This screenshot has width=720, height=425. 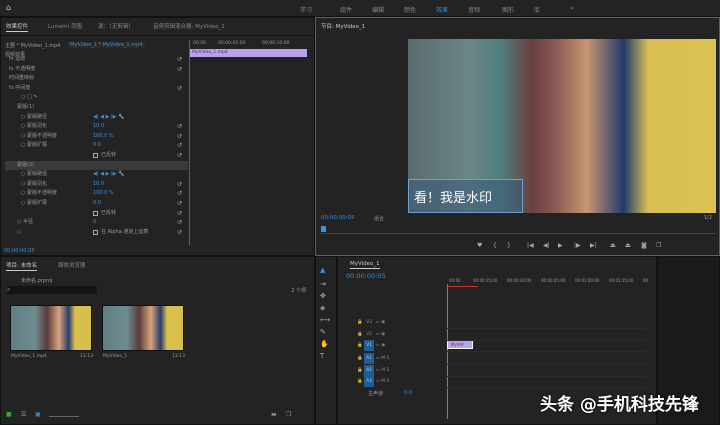 What do you see at coordinates (324, 344) in the screenshot?
I see `hand-icon: ✋` at bounding box center [324, 344].